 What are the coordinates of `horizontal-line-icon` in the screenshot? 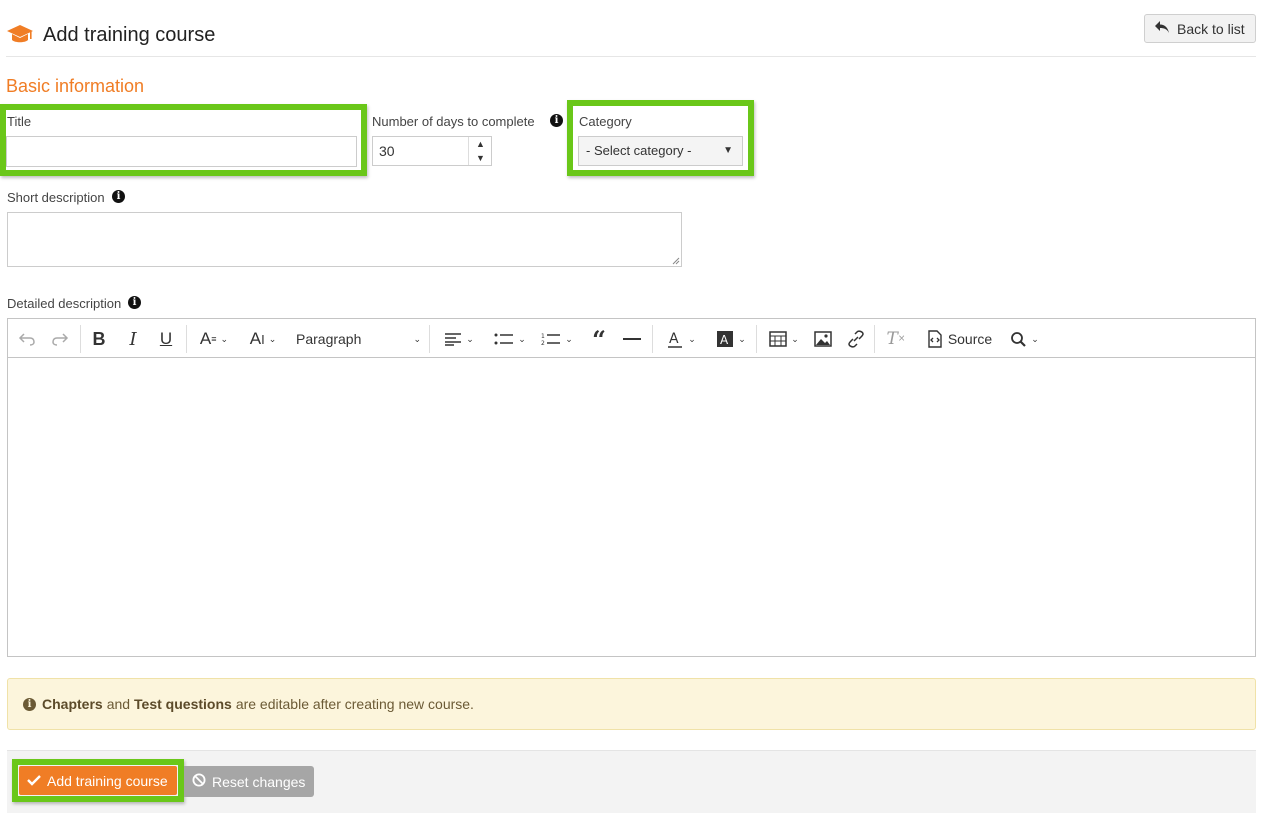 It's located at (632, 339).